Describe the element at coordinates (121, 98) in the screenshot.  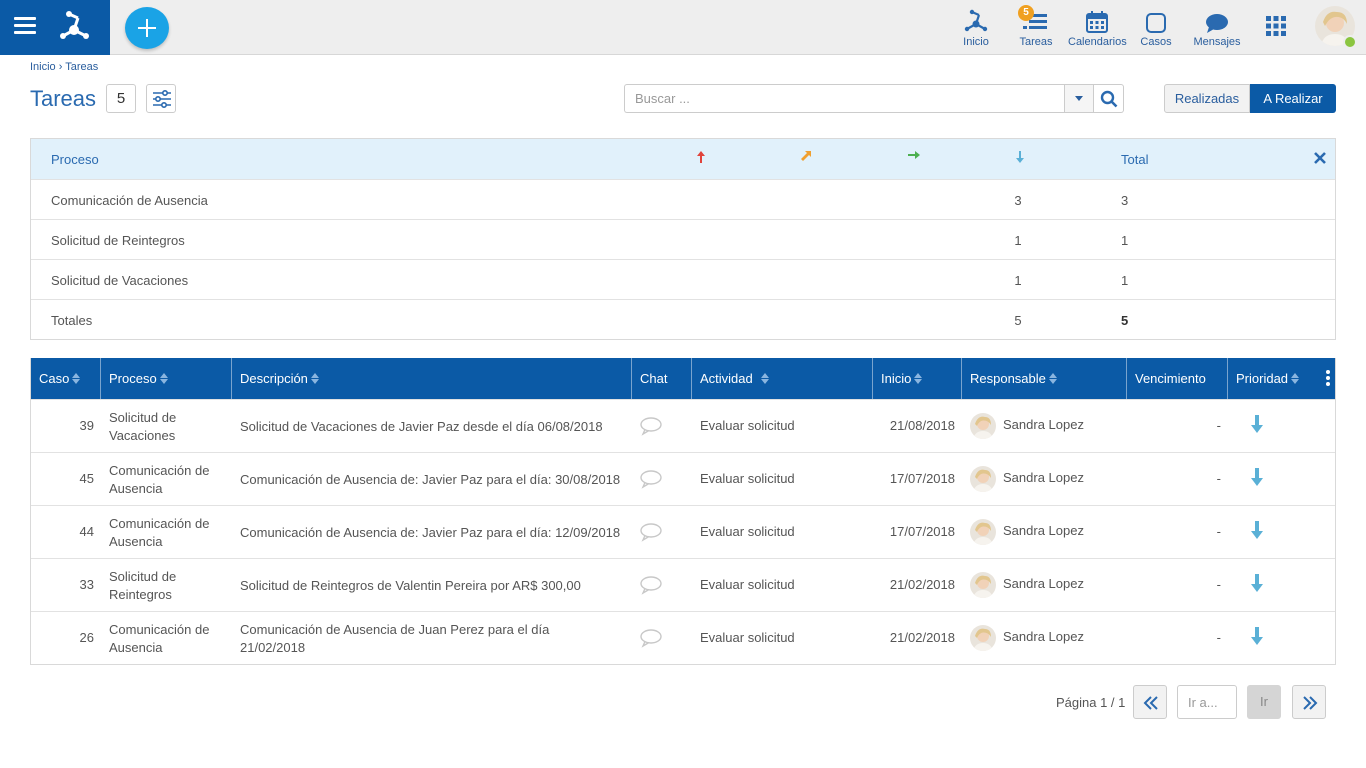
I see `task-count-badge: 5` at that location.